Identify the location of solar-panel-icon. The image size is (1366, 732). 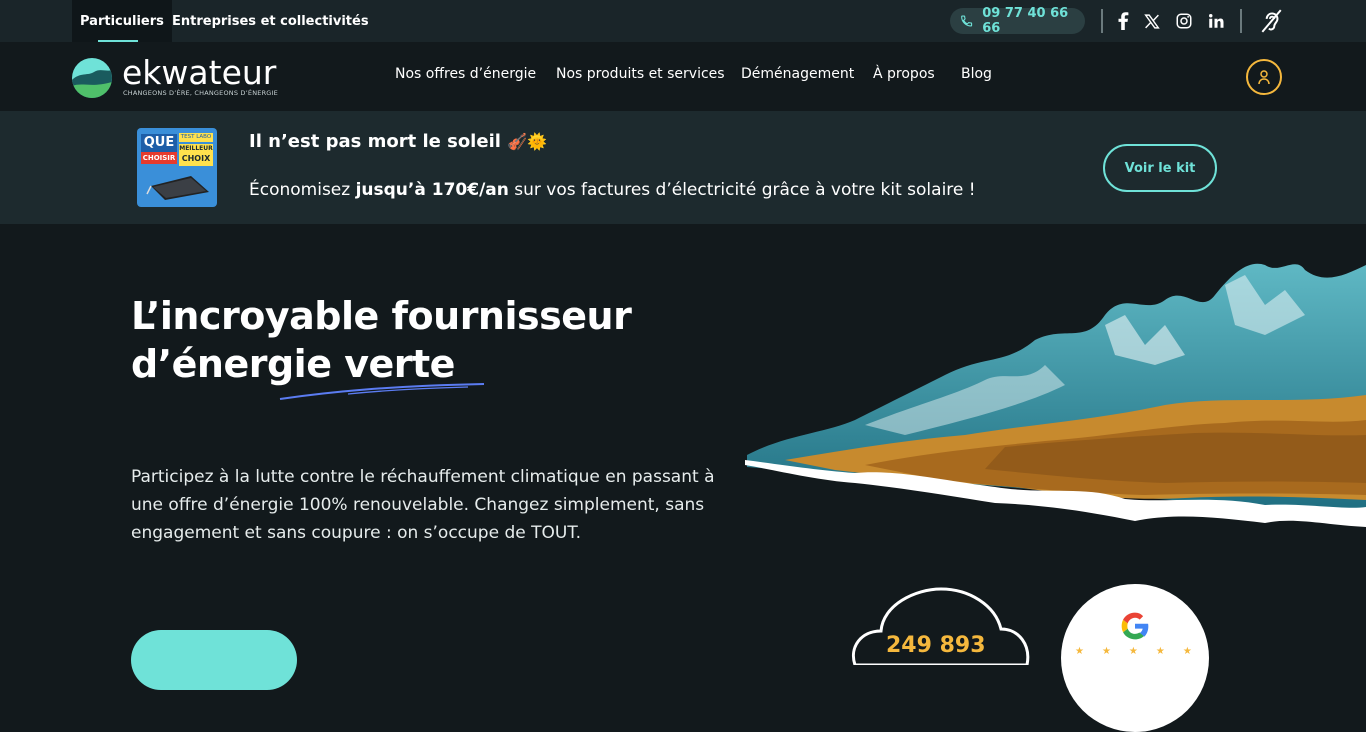
(177, 188).